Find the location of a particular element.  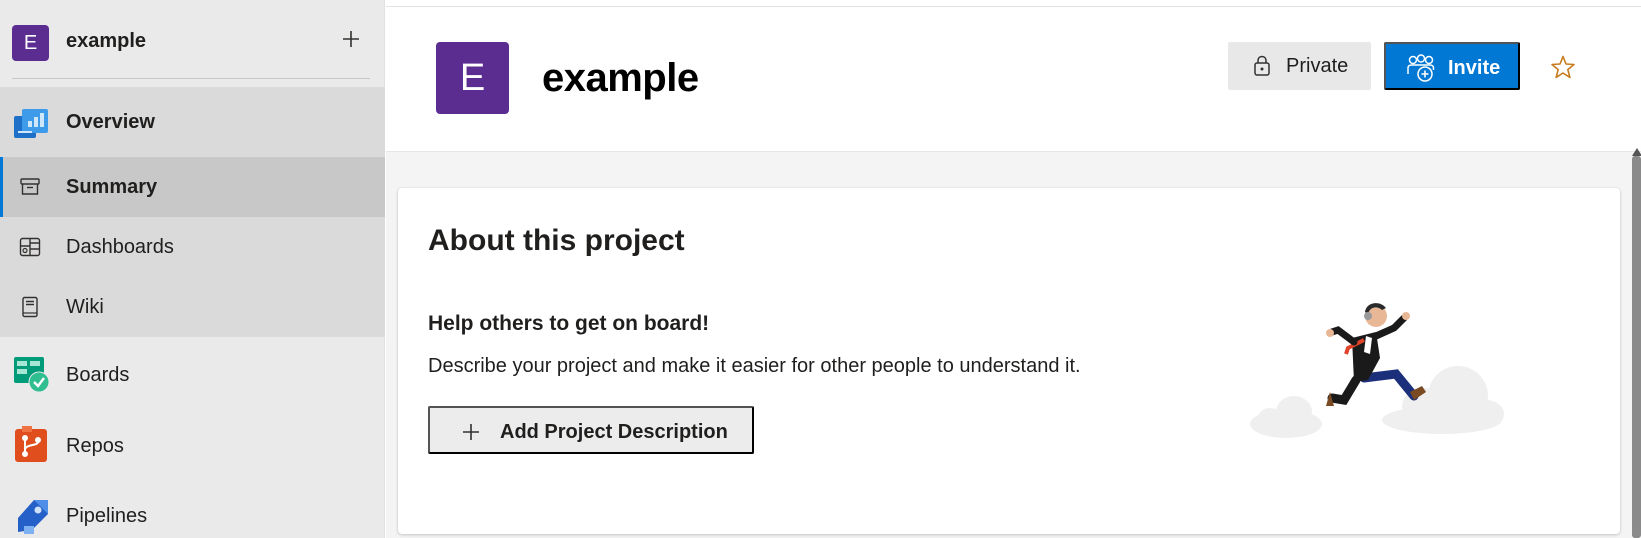

add-project-description-button: Add Project Description is located at coordinates (591, 430).